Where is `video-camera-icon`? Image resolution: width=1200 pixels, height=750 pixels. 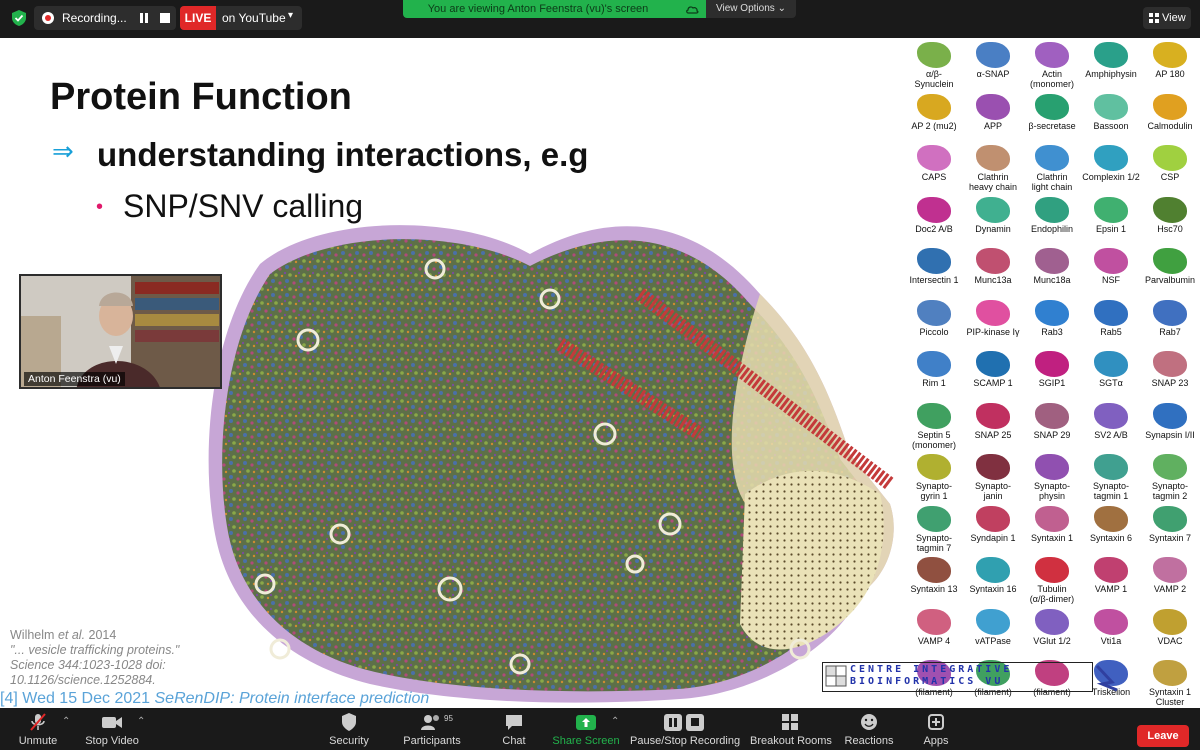
video-camera-icon is located at coordinates (112, 722).